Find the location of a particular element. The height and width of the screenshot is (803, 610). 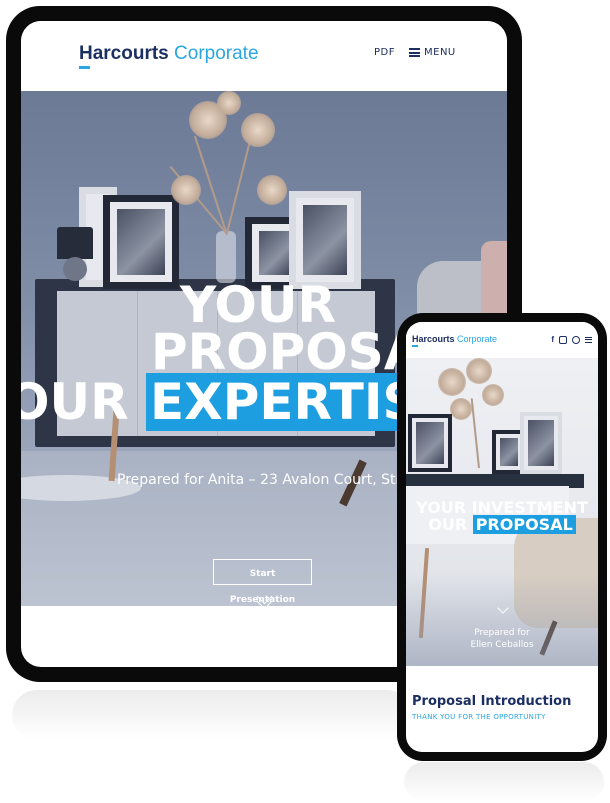

hero-title-line-2: OUR PROPOSAL is located at coordinates (502, 524).